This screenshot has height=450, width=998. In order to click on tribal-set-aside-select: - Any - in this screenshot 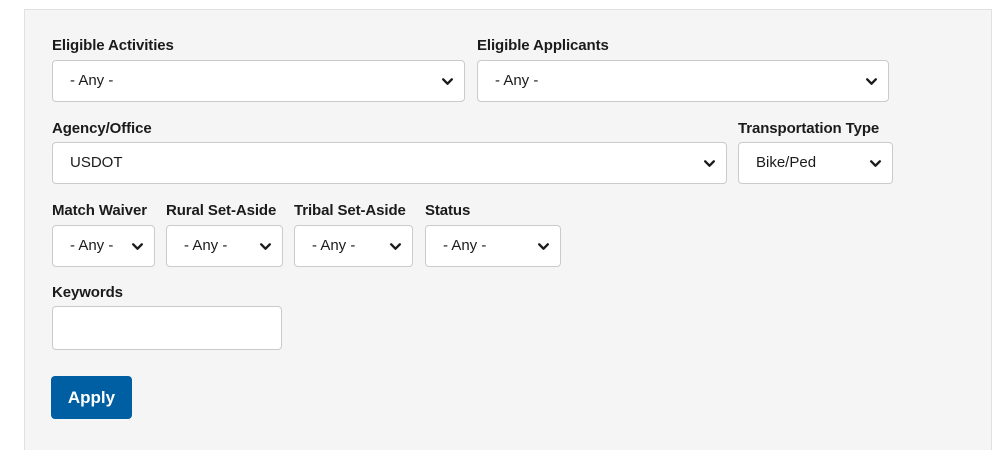, I will do `click(353, 246)`.